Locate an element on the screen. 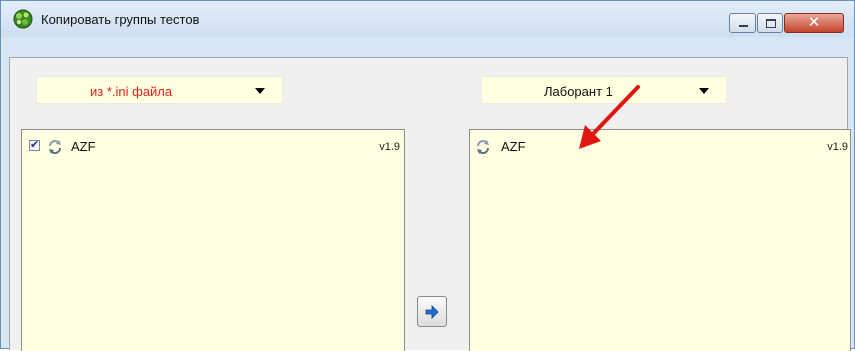  arrow-right-icon is located at coordinates (432, 312).